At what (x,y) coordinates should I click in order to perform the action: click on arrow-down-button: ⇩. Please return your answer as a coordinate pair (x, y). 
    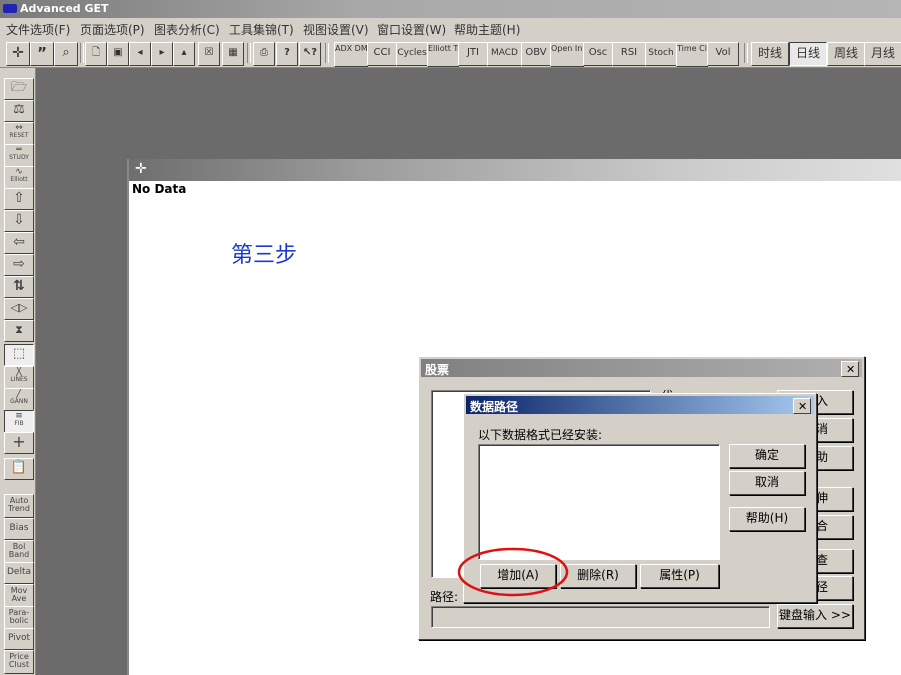
    Looking at the image, I should click on (19, 221).